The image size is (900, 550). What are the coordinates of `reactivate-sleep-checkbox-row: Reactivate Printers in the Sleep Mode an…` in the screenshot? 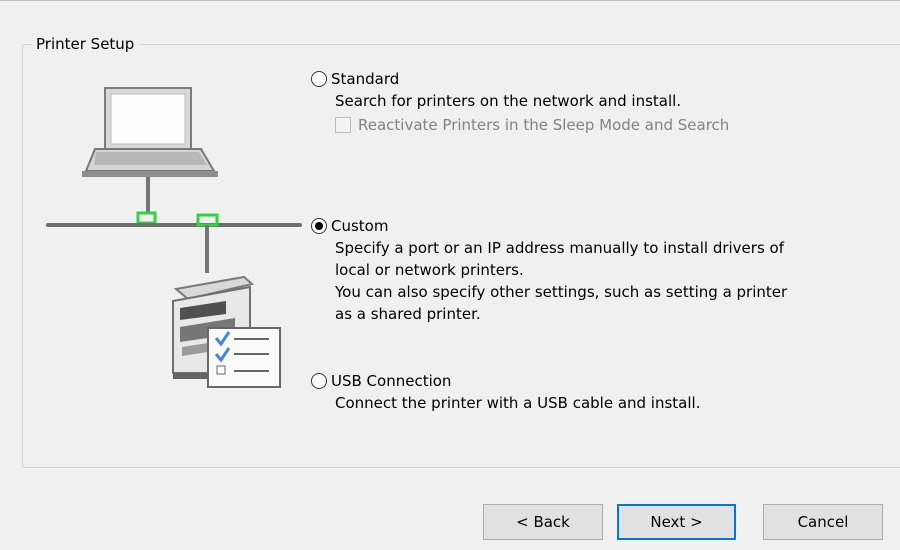 It's located at (532, 125).